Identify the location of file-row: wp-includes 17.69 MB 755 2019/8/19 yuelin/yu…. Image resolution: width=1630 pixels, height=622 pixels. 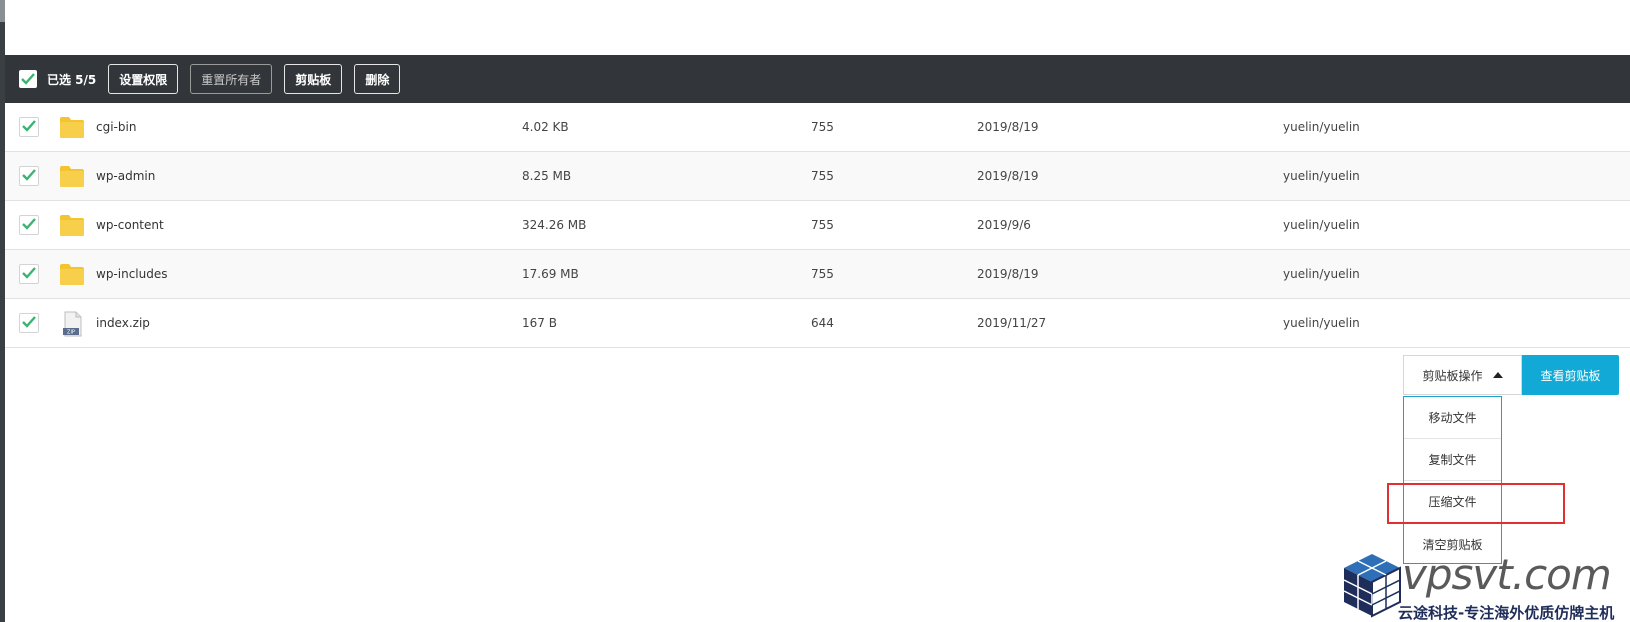
(817, 274).